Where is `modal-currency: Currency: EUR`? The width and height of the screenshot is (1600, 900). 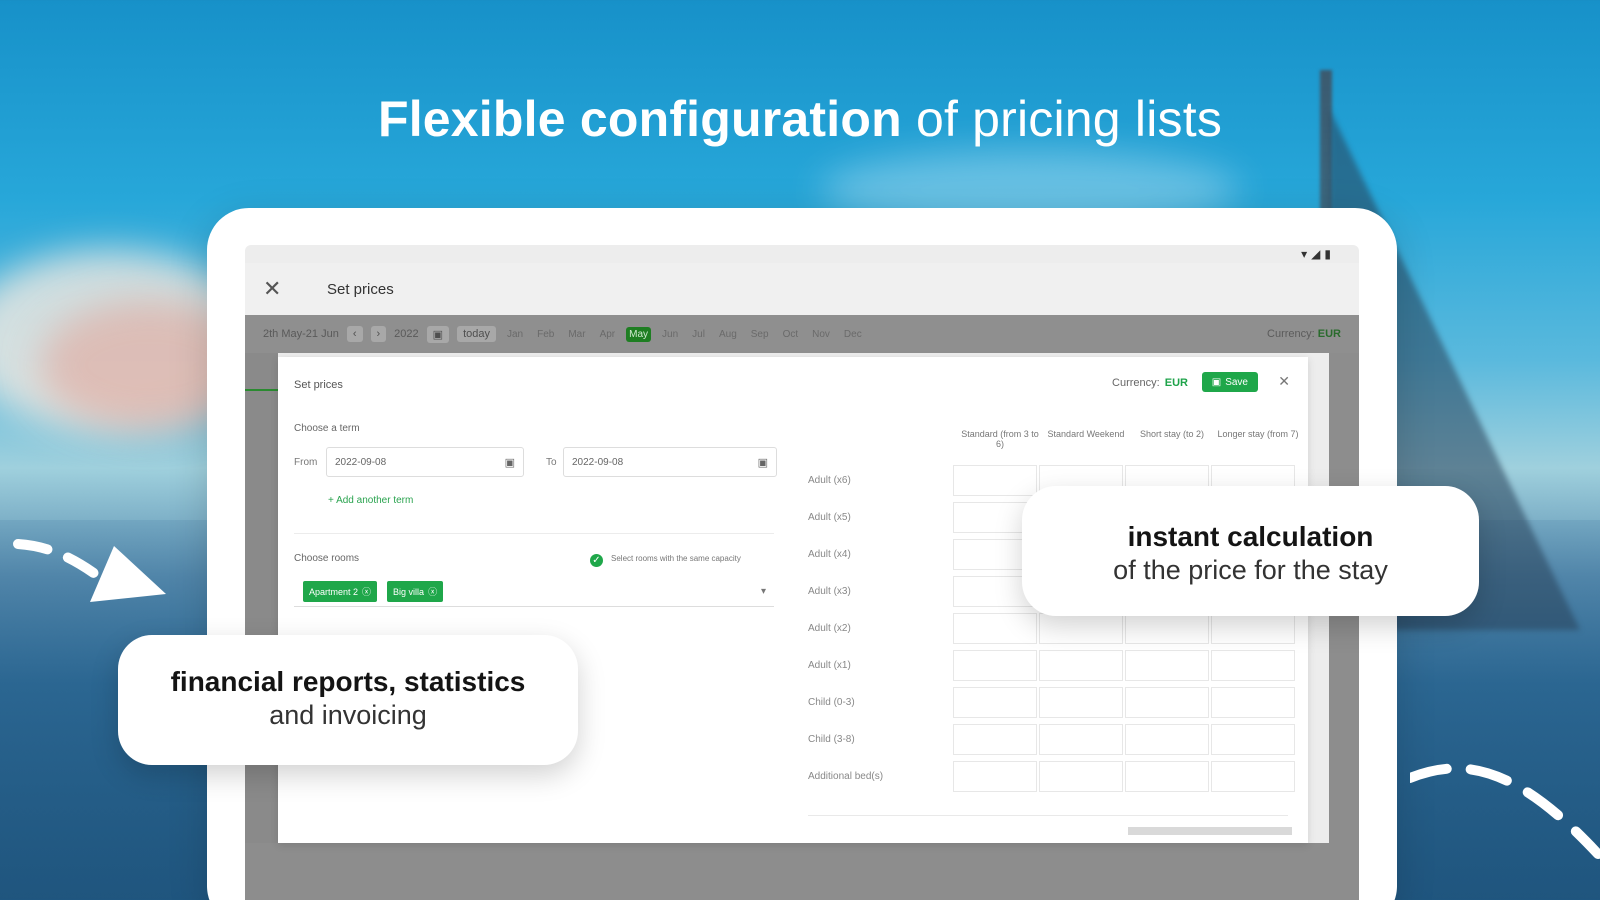
modal-currency: Currency: EUR is located at coordinates (1150, 383).